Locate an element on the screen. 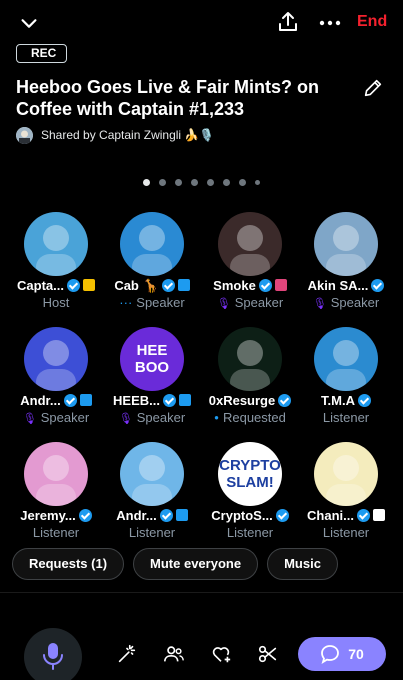 The width and height of the screenshot is (403, 680). participant-tile: Andr... Listener is located at coordinates (152, 490).